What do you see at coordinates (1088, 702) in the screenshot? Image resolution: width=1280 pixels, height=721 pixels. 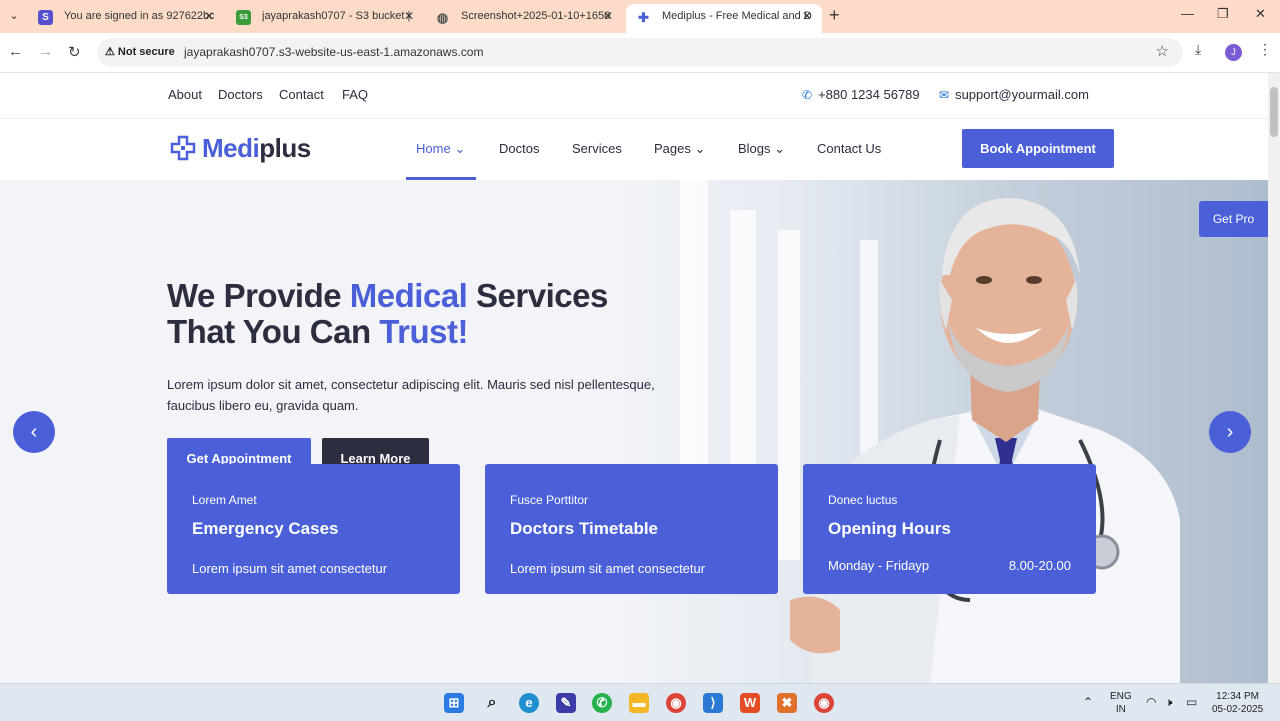 I see `tray-chevron-up-icon: ⌃` at bounding box center [1088, 702].